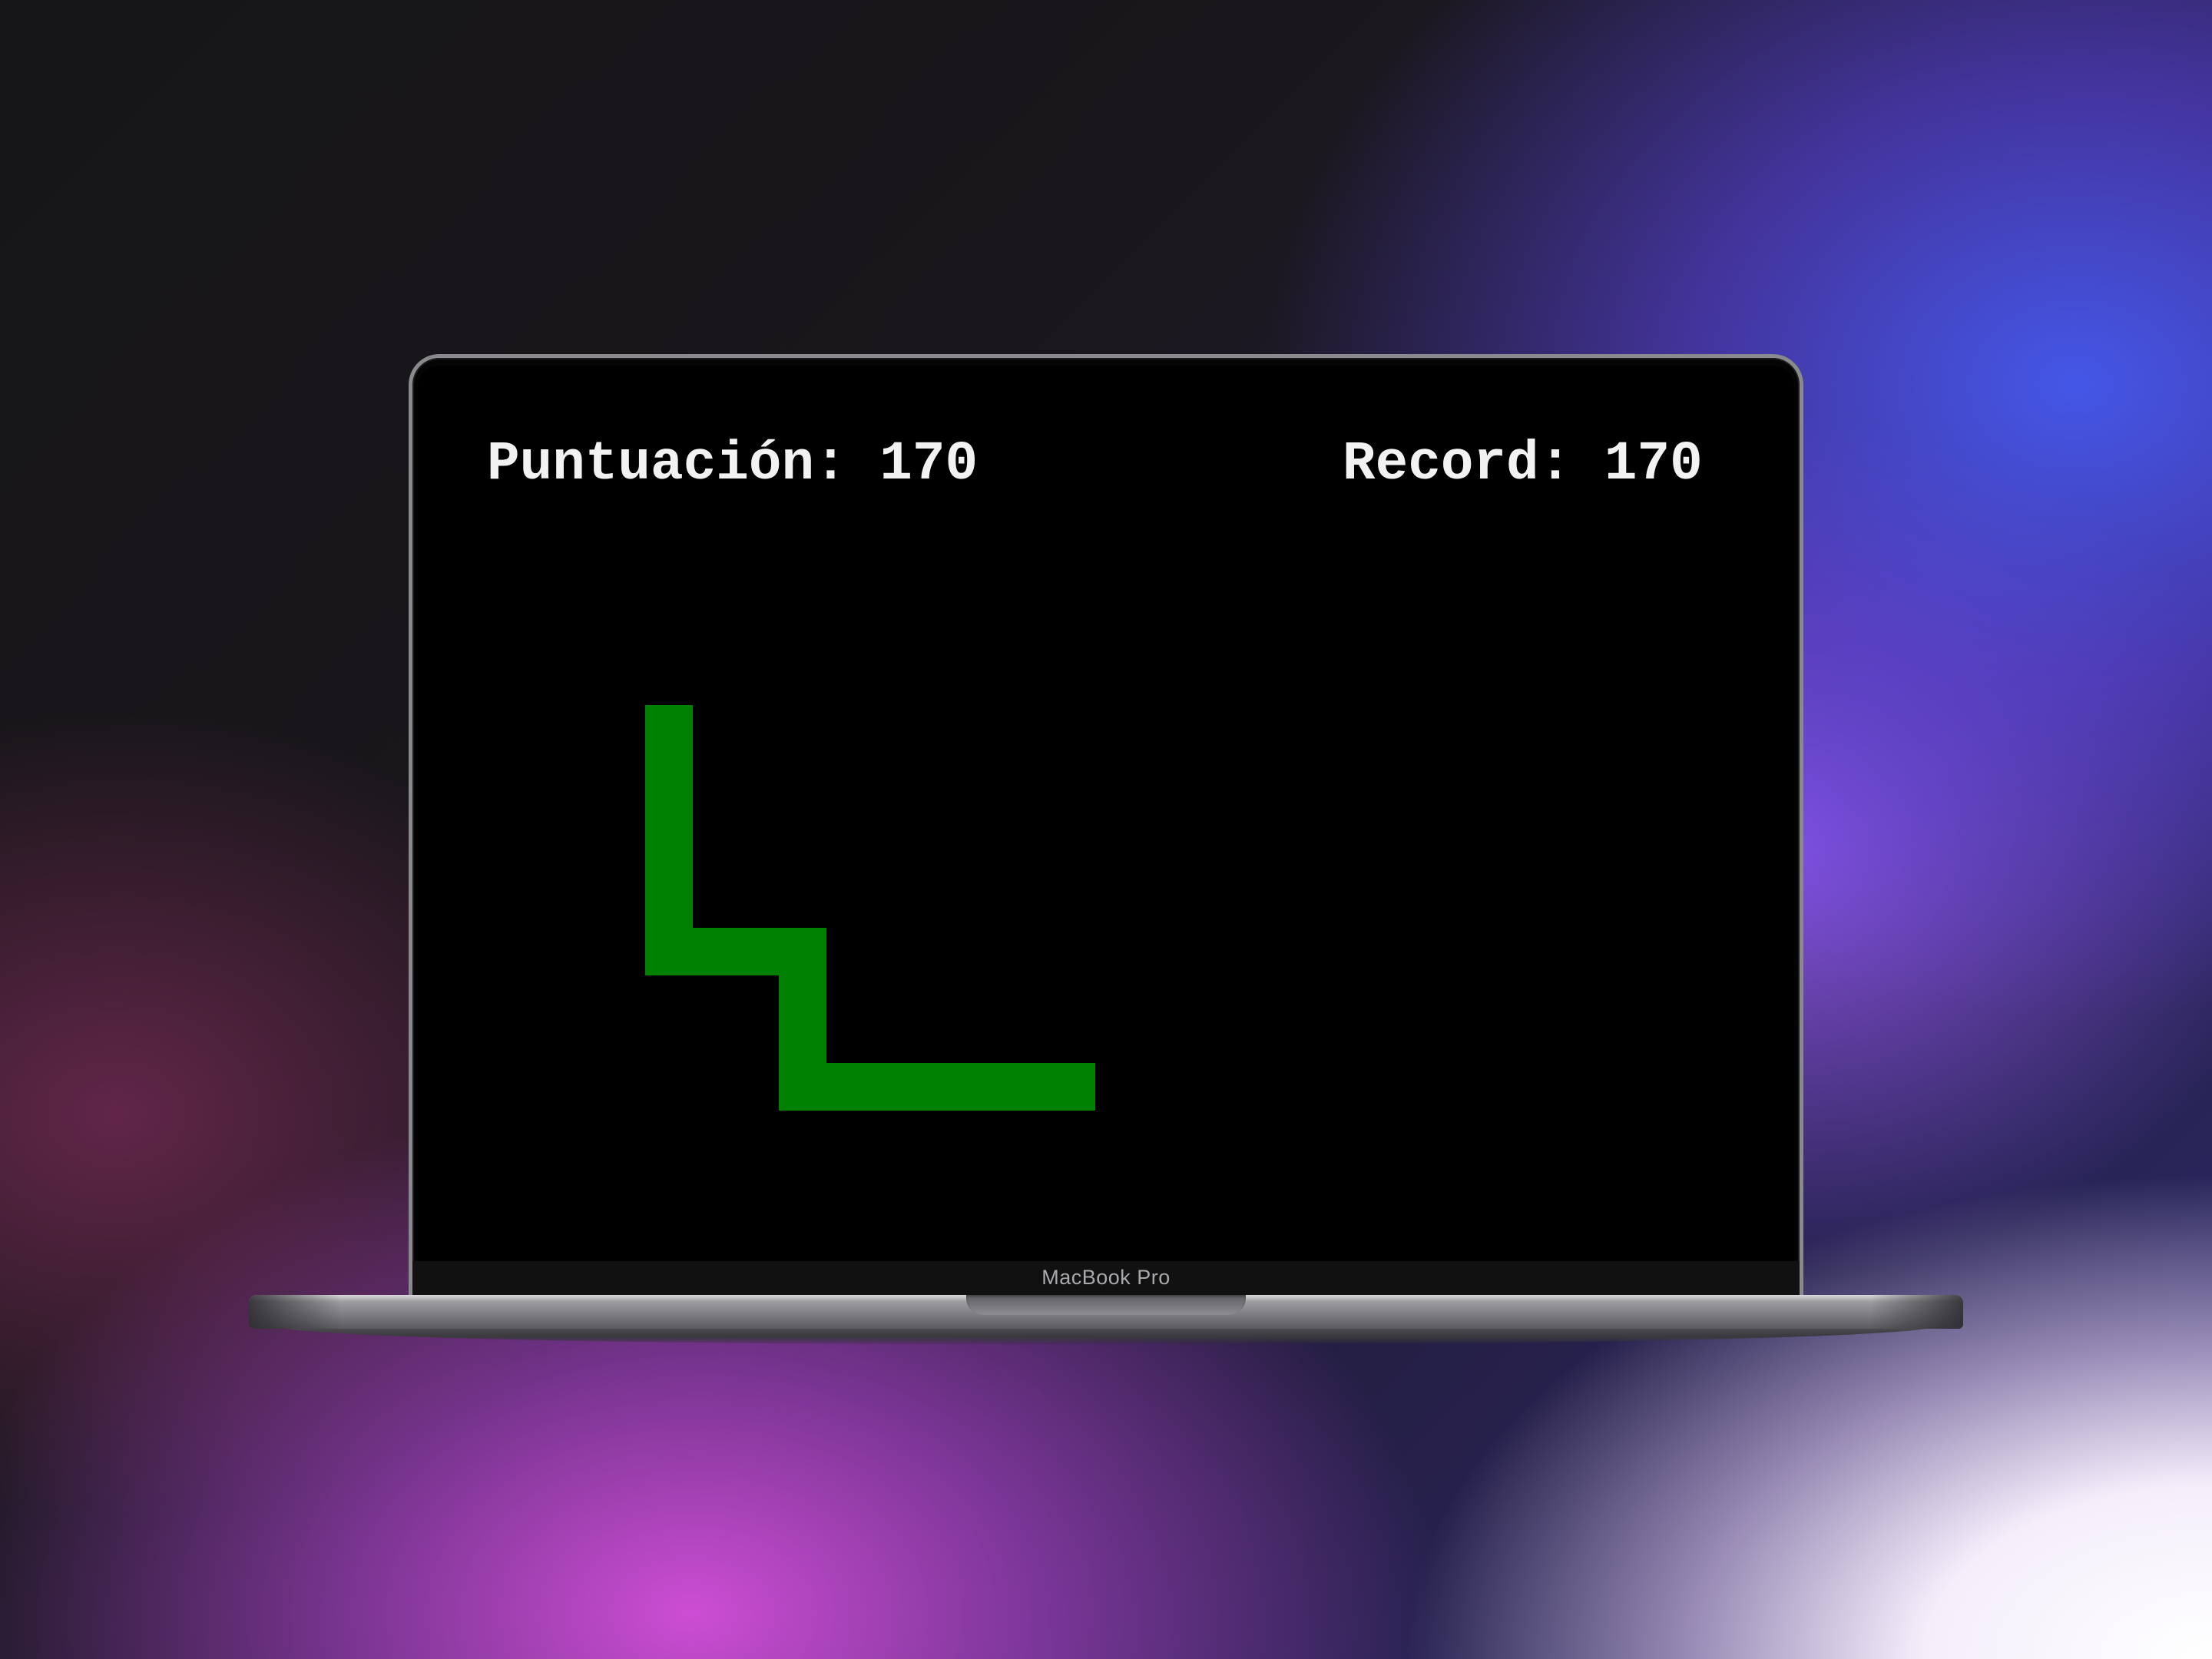  I want to click on score-label: Puntuación: 170, so click(733, 464).